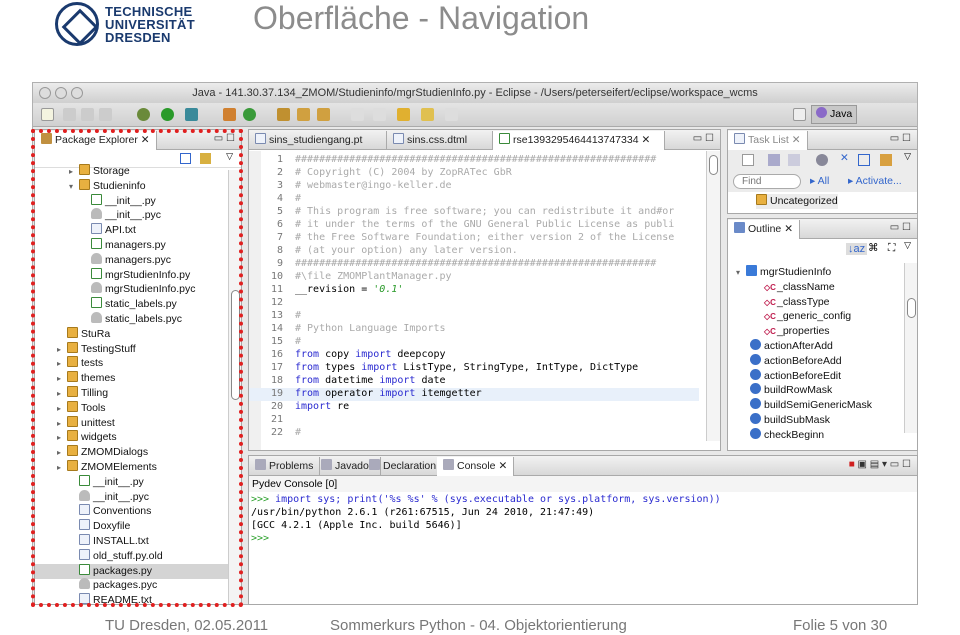 This screenshot has height=635, width=960. I want to click on outline-attribute: ◇C_properties, so click(797, 331).